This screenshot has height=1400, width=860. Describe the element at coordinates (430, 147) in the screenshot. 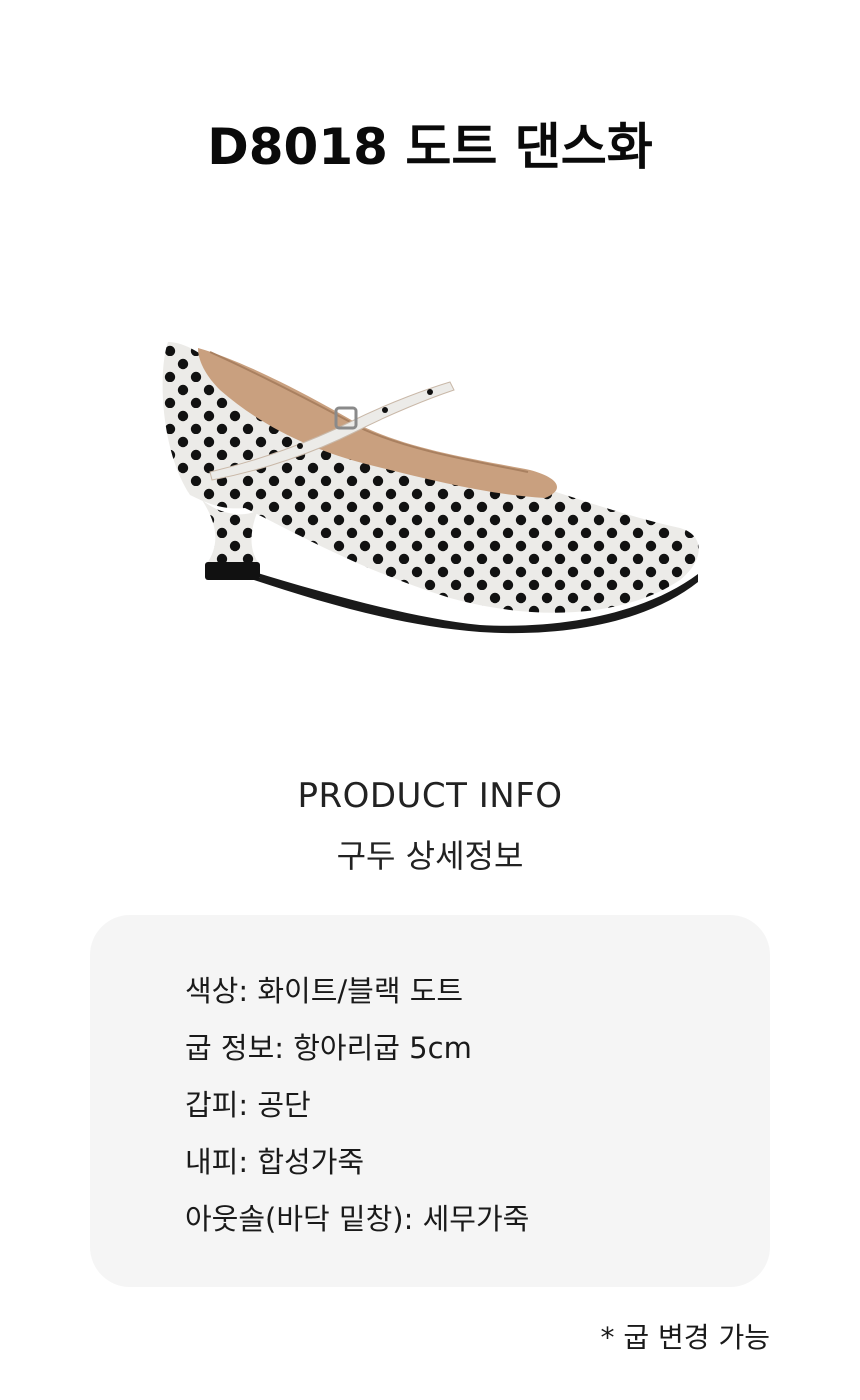

I see `product-title: D8018 도트 댄스화` at that location.